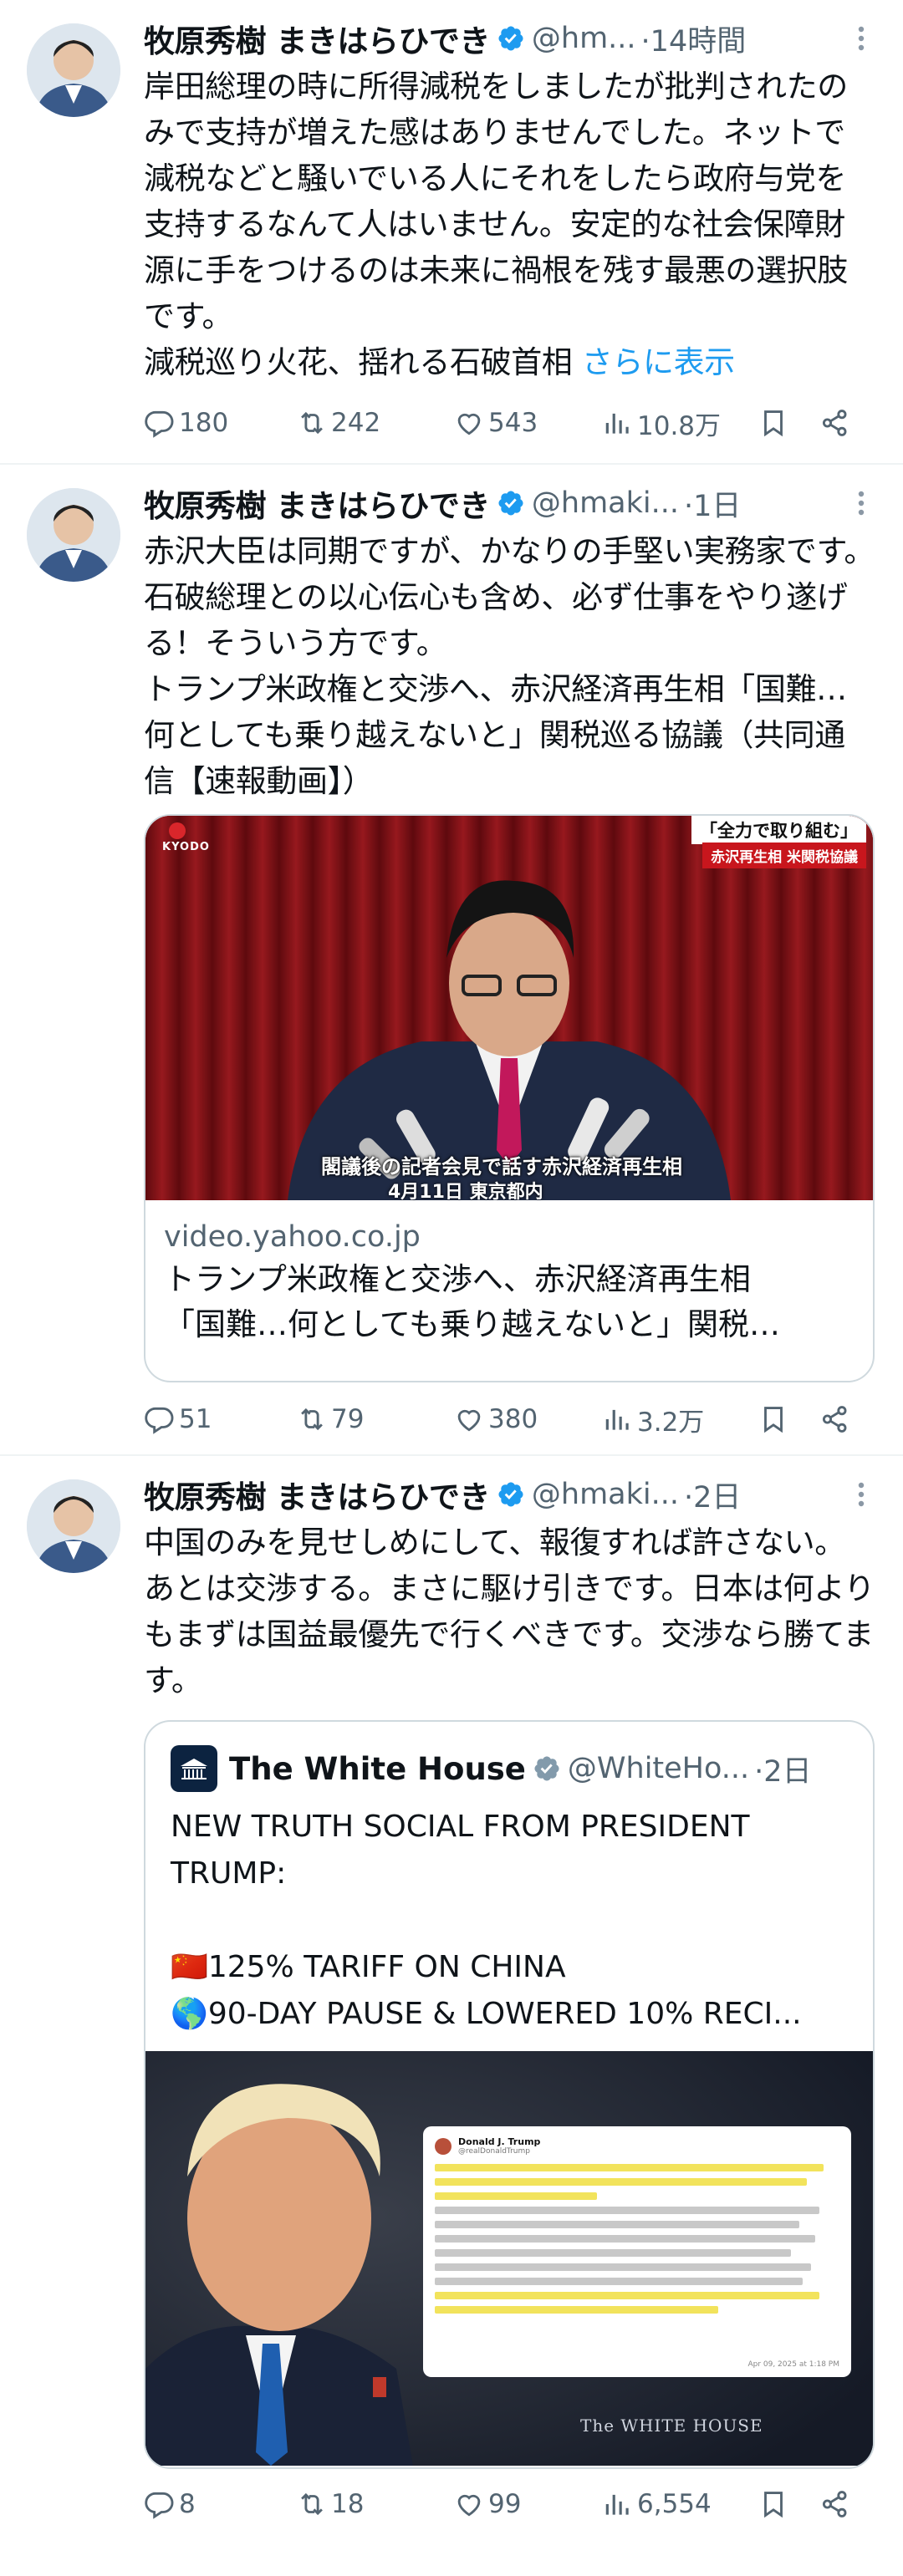 This screenshot has height=2576, width=903. I want to click on quote-header: The White House @WhiteHo... ·2日, so click(509, 1757).